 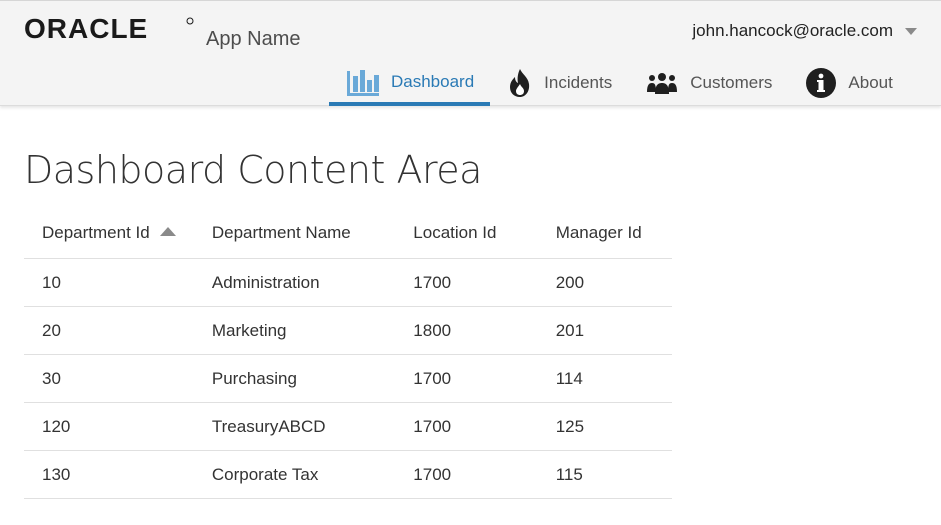 What do you see at coordinates (433, 81) in the screenshot?
I see `nav-tab-label: Dashboard` at bounding box center [433, 81].